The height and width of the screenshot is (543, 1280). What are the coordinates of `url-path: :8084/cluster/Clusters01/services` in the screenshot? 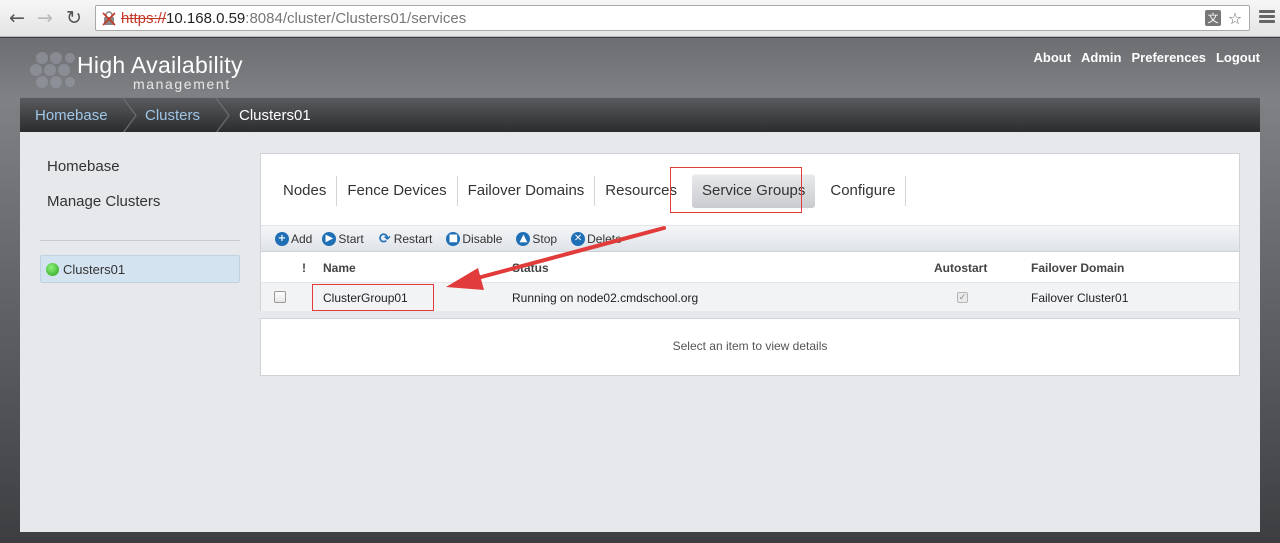 It's located at (356, 18).